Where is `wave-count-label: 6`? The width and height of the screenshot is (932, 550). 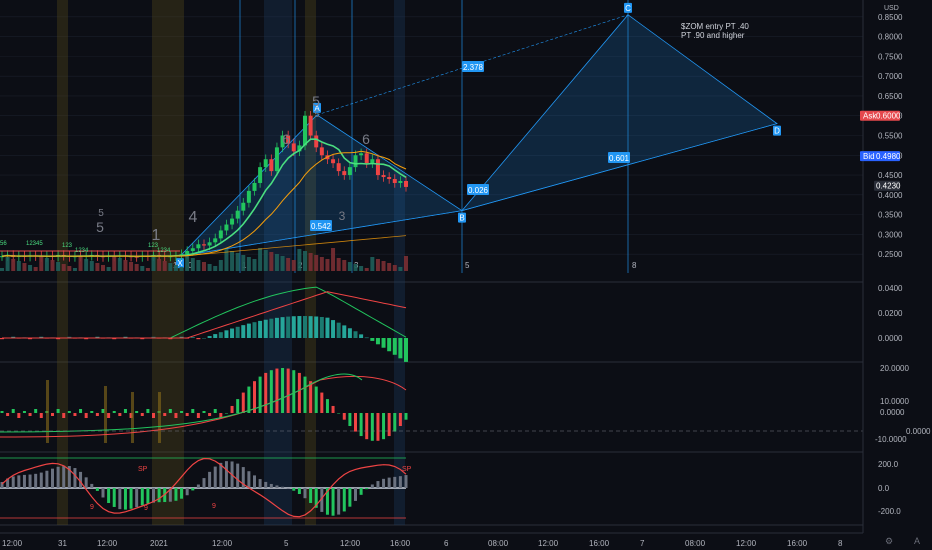
wave-count-label: 6 is located at coordinates (366, 139).